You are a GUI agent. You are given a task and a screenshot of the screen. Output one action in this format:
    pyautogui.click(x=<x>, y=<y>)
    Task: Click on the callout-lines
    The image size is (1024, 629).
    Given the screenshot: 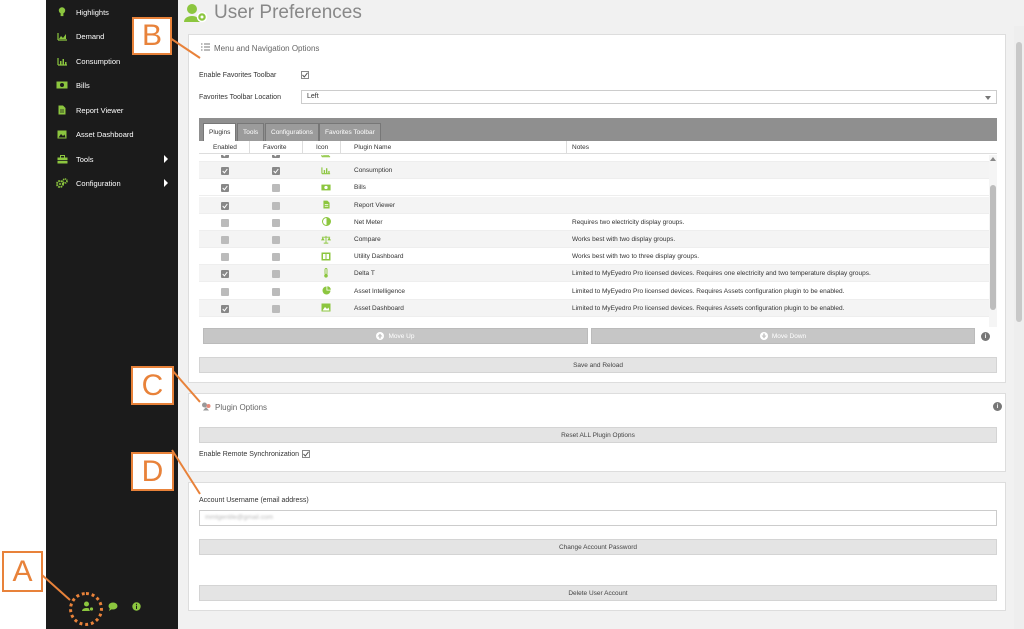 What is the action you would take?
    pyautogui.click(x=121, y=319)
    